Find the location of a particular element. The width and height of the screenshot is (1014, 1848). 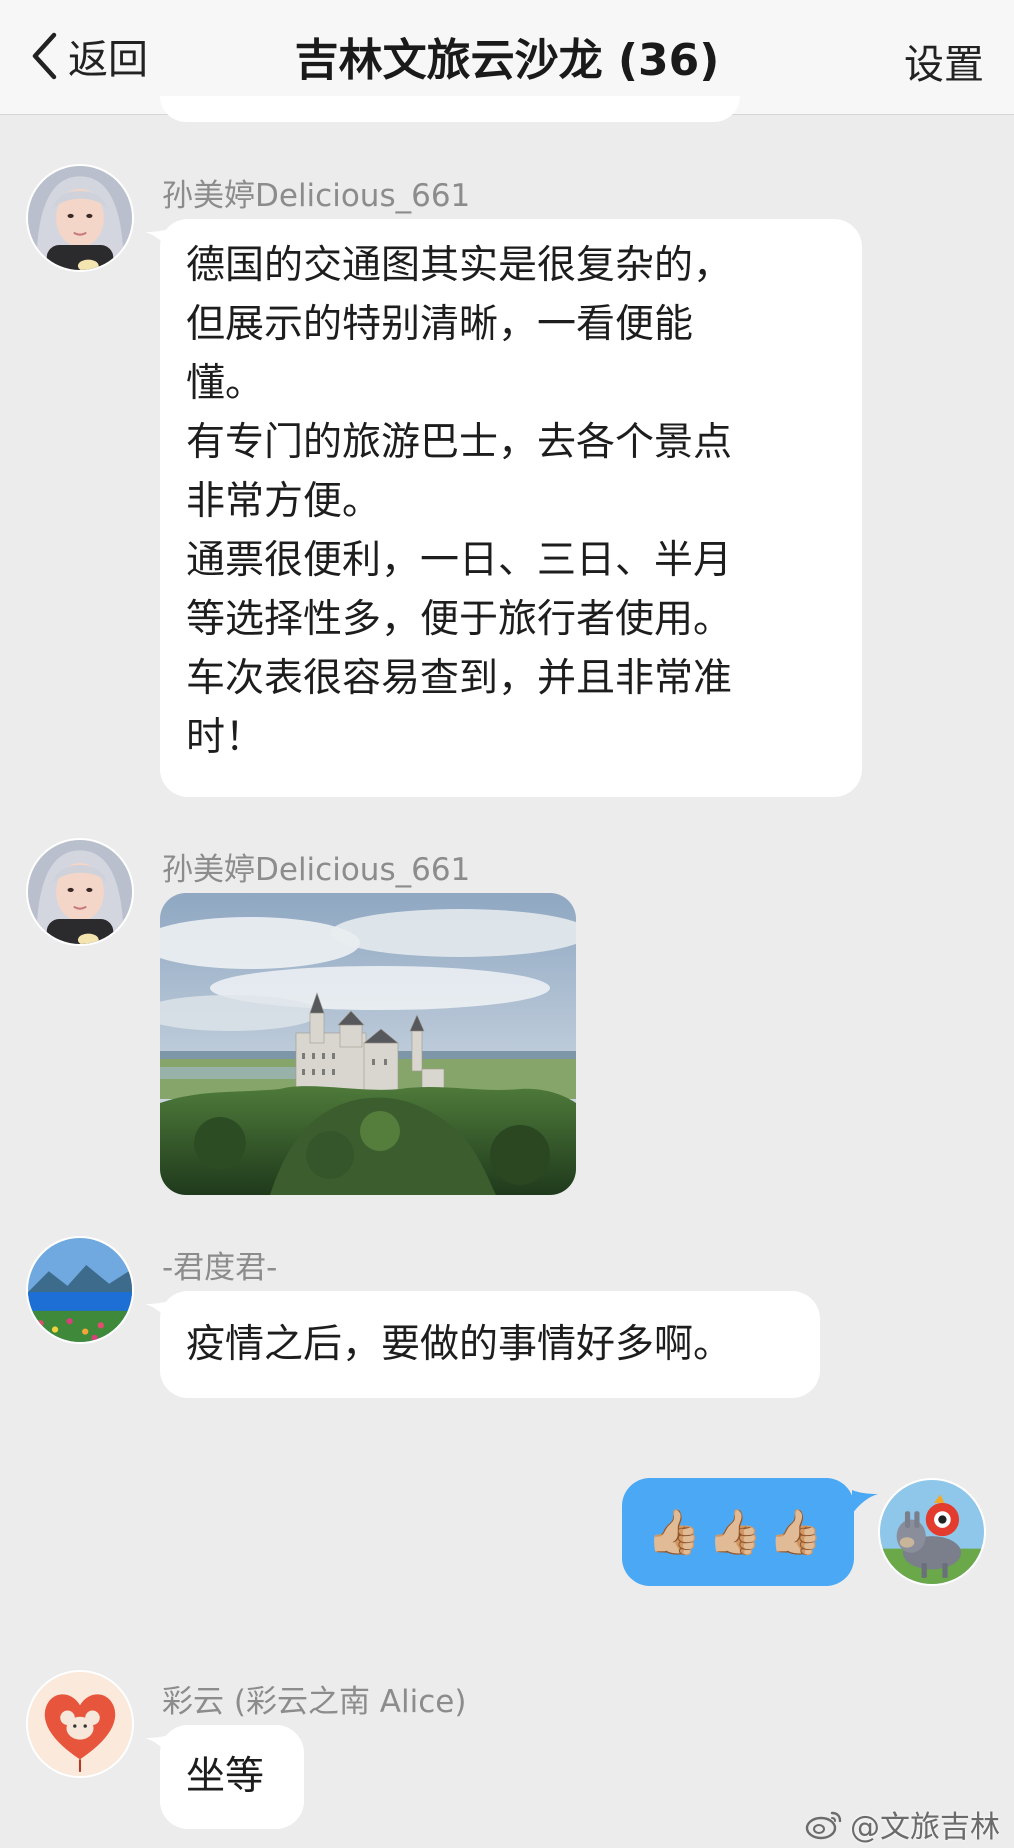

watermark-text: @文旅吉林 is located at coordinates (925, 1827).